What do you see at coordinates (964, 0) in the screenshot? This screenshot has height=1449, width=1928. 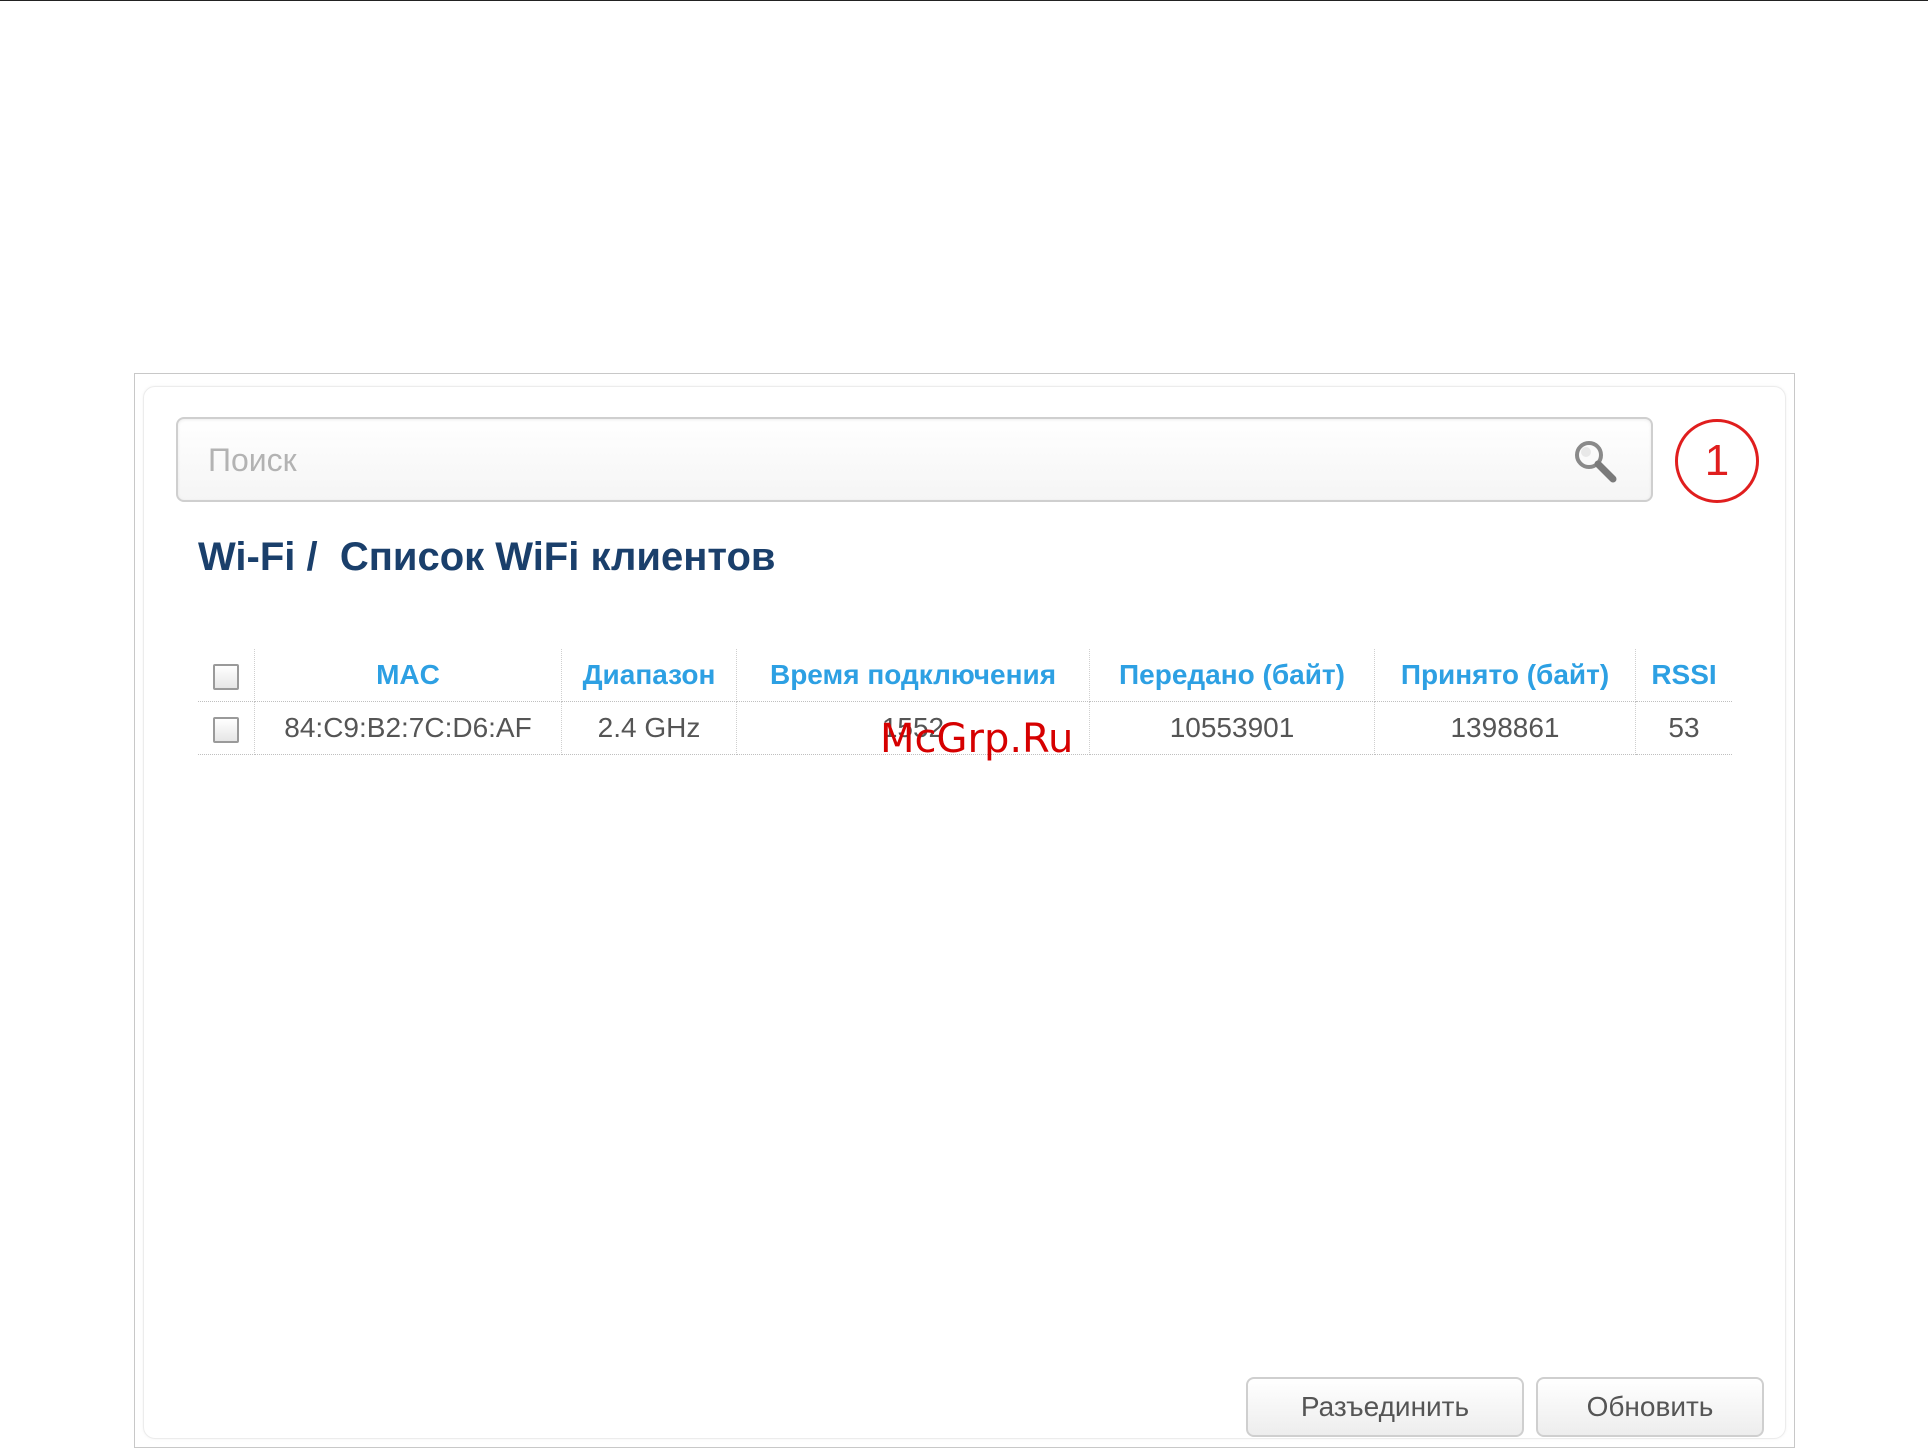 I see `top-rule` at bounding box center [964, 0].